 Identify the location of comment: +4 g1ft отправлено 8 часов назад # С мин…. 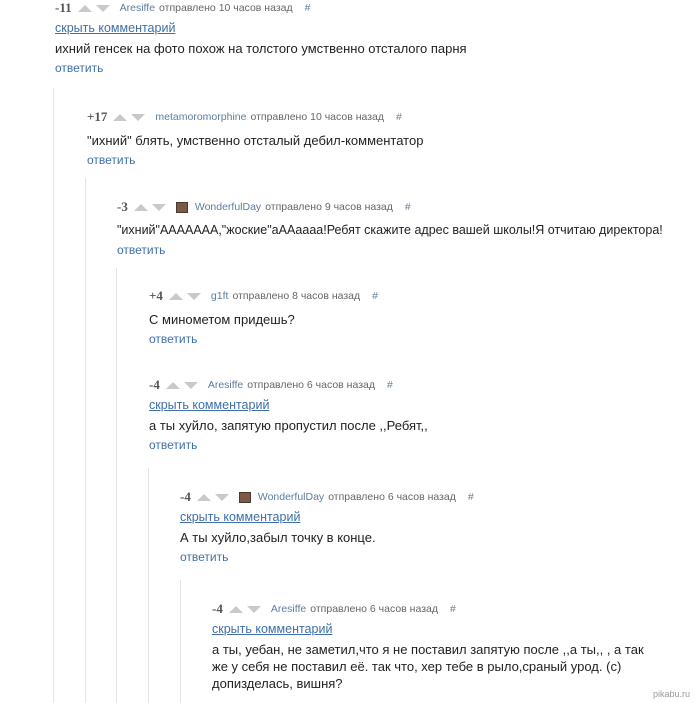
(419, 317).